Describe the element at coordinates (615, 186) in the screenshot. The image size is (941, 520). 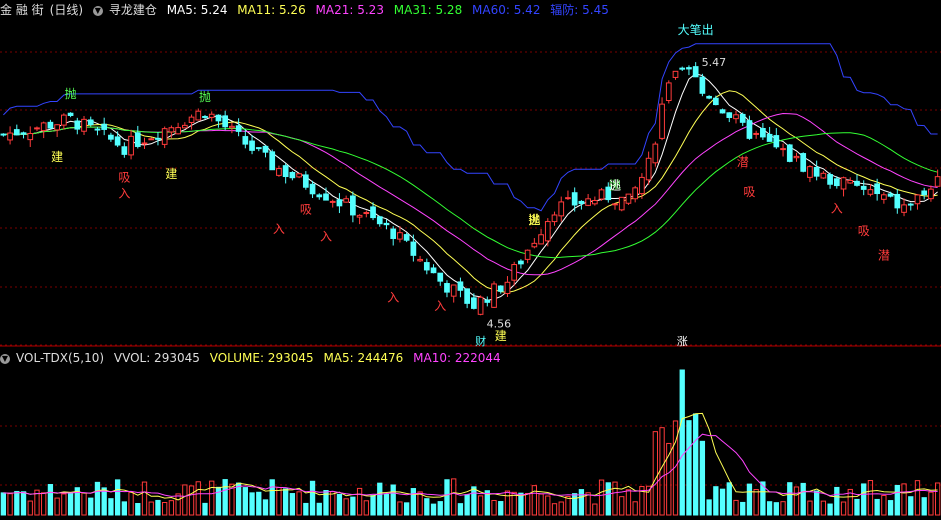
I see `signal-label: 逃` at that location.